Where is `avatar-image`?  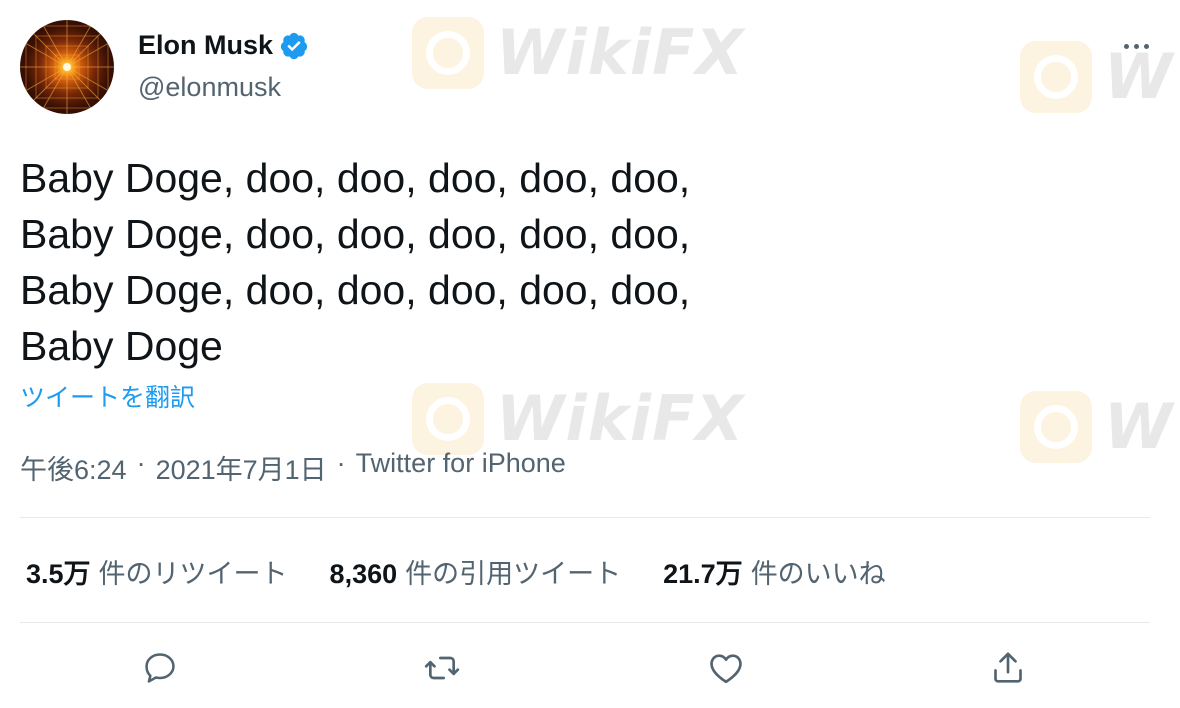
avatar-image is located at coordinates (67, 67).